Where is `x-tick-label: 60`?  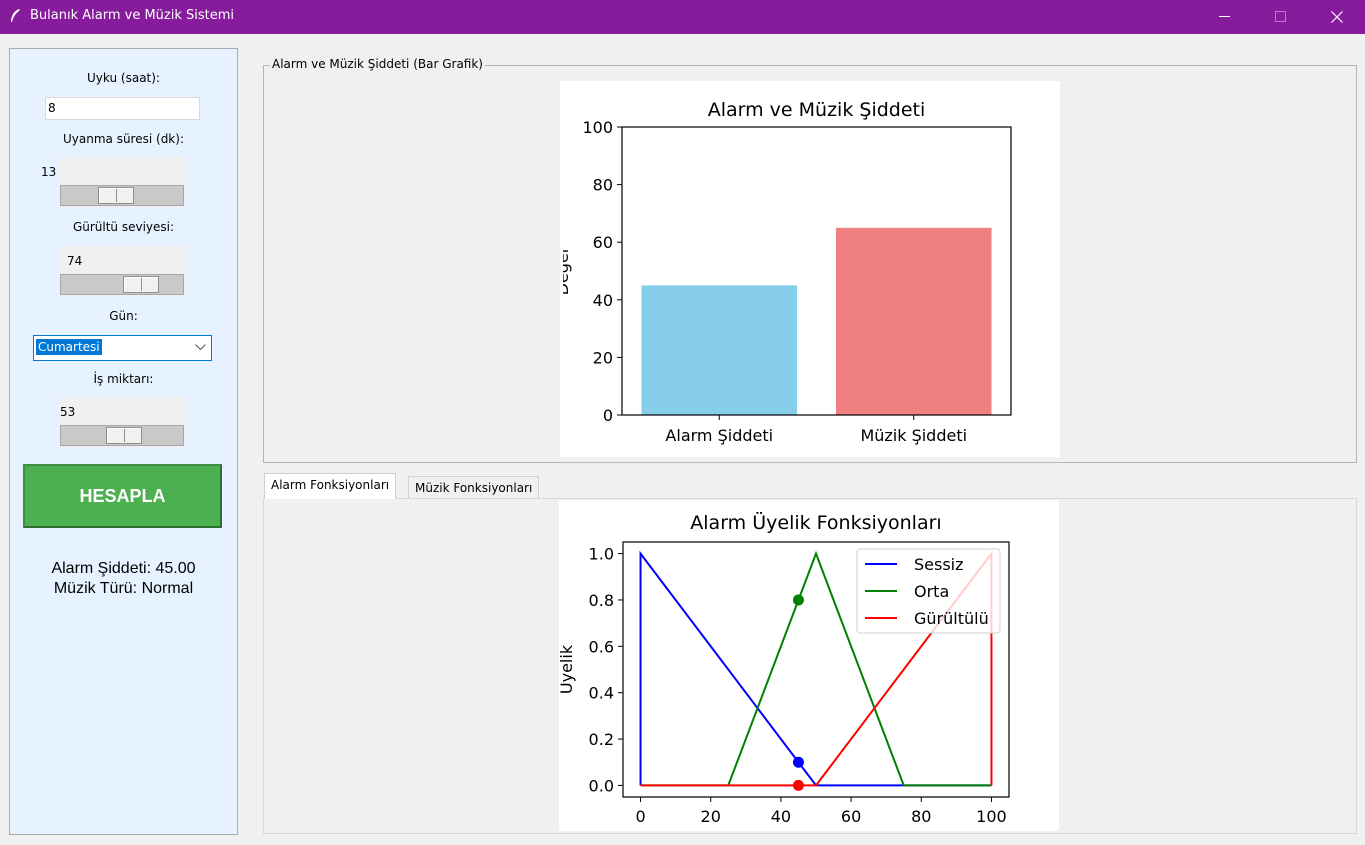 x-tick-label: 60 is located at coordinates (851, 816).